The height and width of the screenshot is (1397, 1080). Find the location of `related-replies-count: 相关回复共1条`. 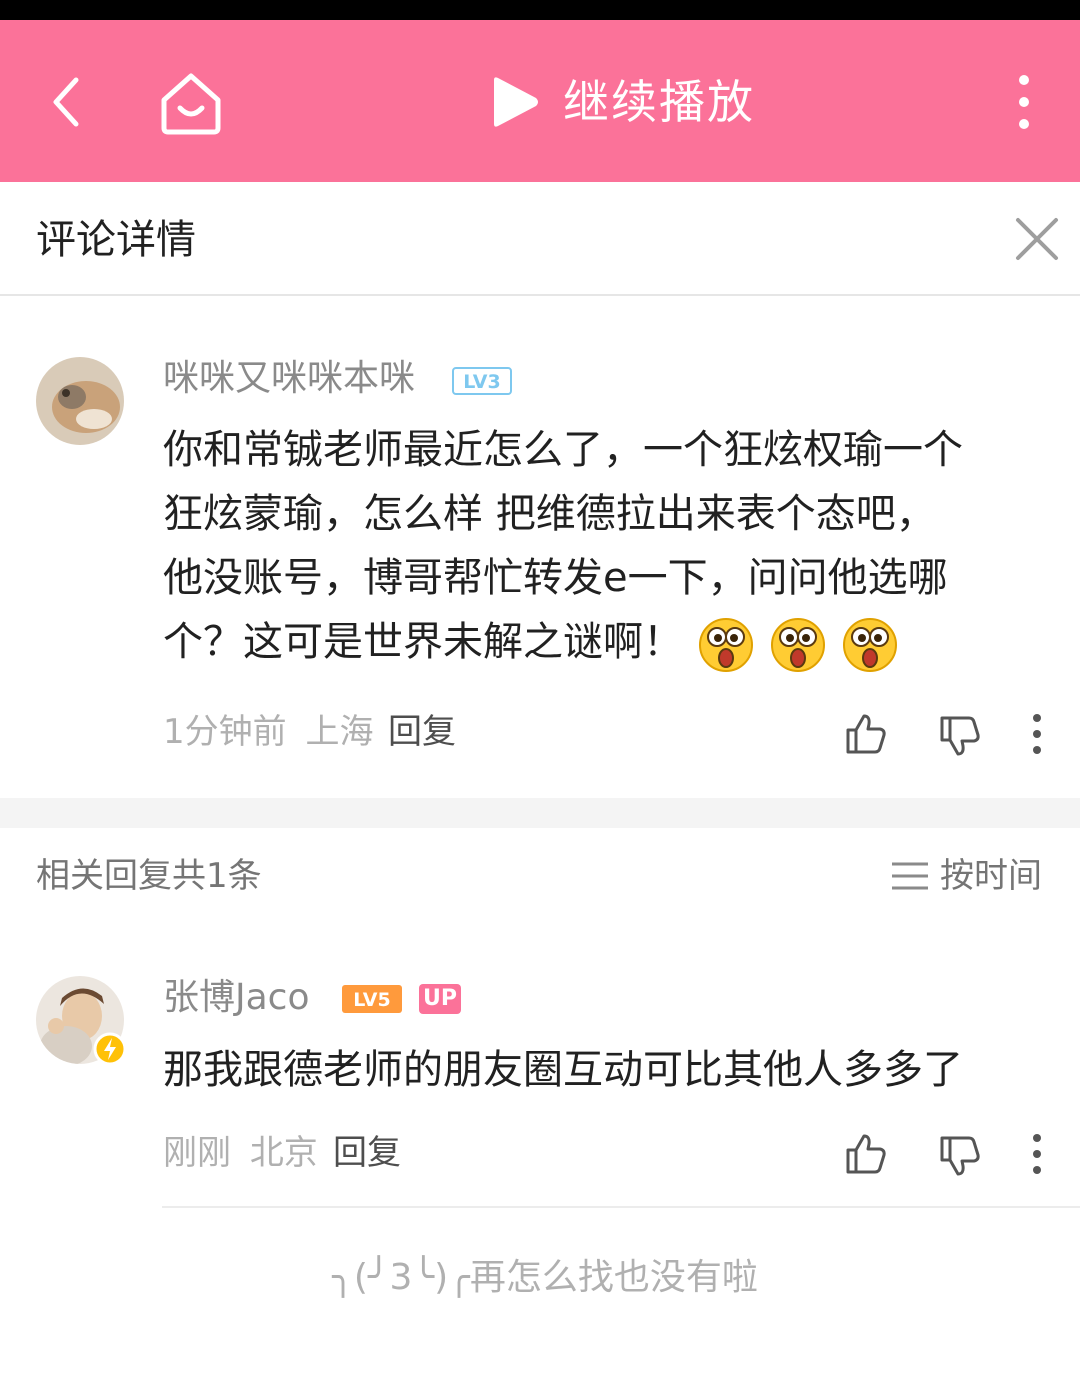

related-replies-count: 相关回复共1条 is located at coordinates (149, 876).